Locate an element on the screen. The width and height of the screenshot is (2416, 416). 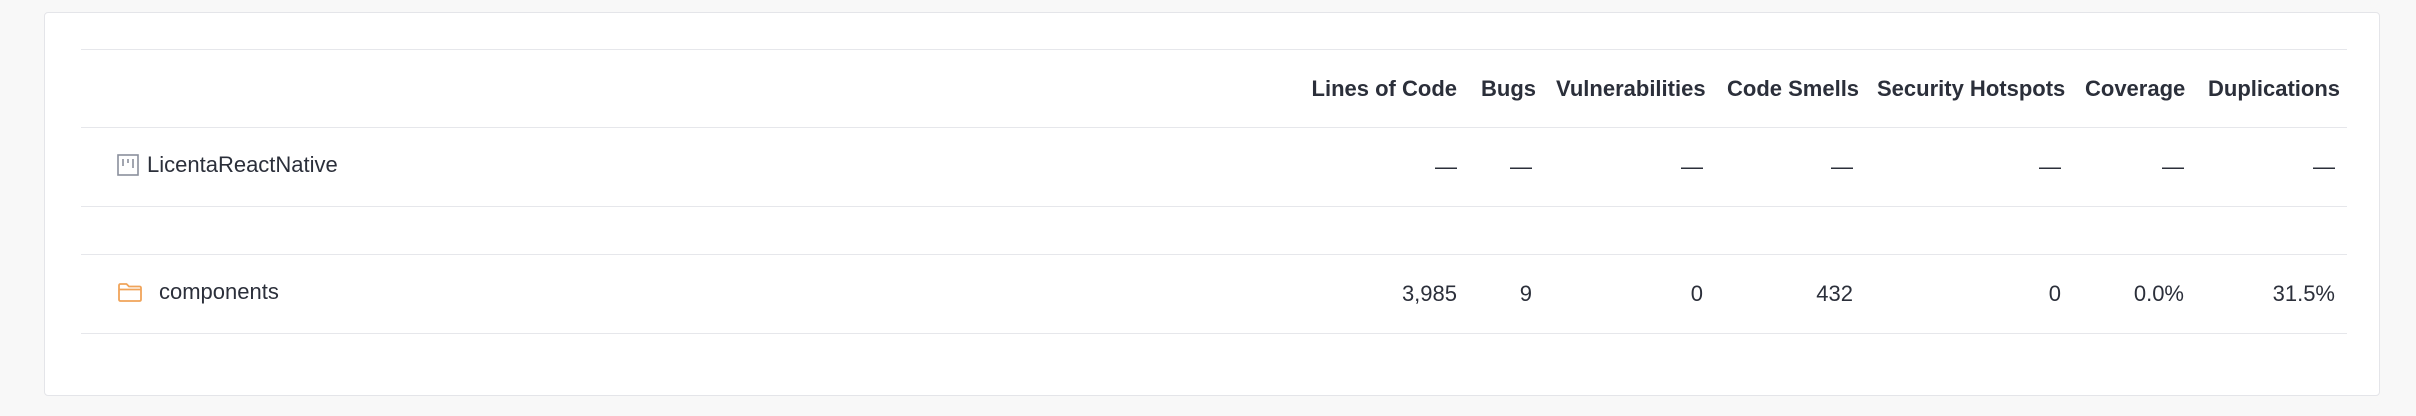
spacer-cell is located at coordinates (1214, 231).